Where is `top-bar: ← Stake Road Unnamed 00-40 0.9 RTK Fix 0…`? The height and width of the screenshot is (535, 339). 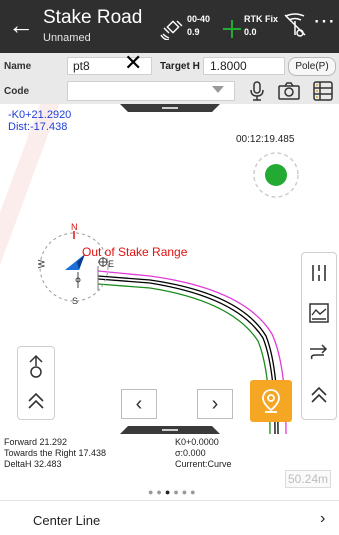 top-bar: ← Stake Road Unnamed 00-40 0.9 RTK Fix 0… is located at coordinates (169, 26).